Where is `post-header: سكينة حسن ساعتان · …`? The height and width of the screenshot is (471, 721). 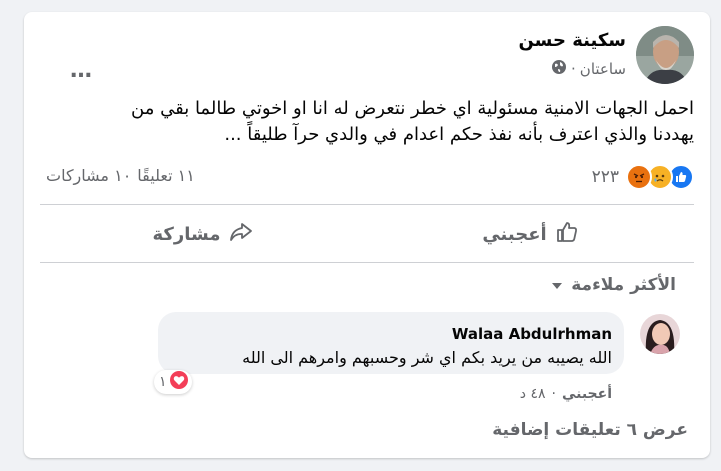 post-header: سكينة حسن ساعتان · … is located at coordinates (367, 56).